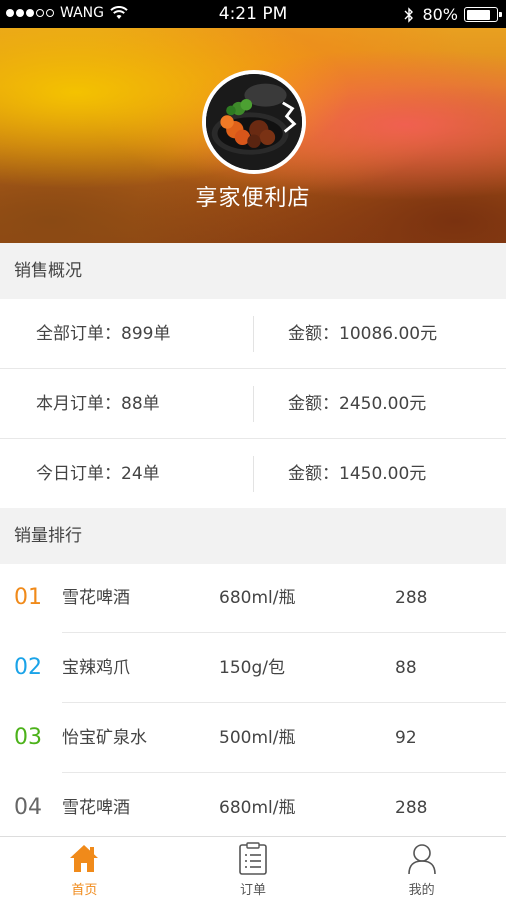  What do you see at coordinates (253, 198) in the screenshot?
I see `store-name: 享家便利店` at bounding box center [253, 198].